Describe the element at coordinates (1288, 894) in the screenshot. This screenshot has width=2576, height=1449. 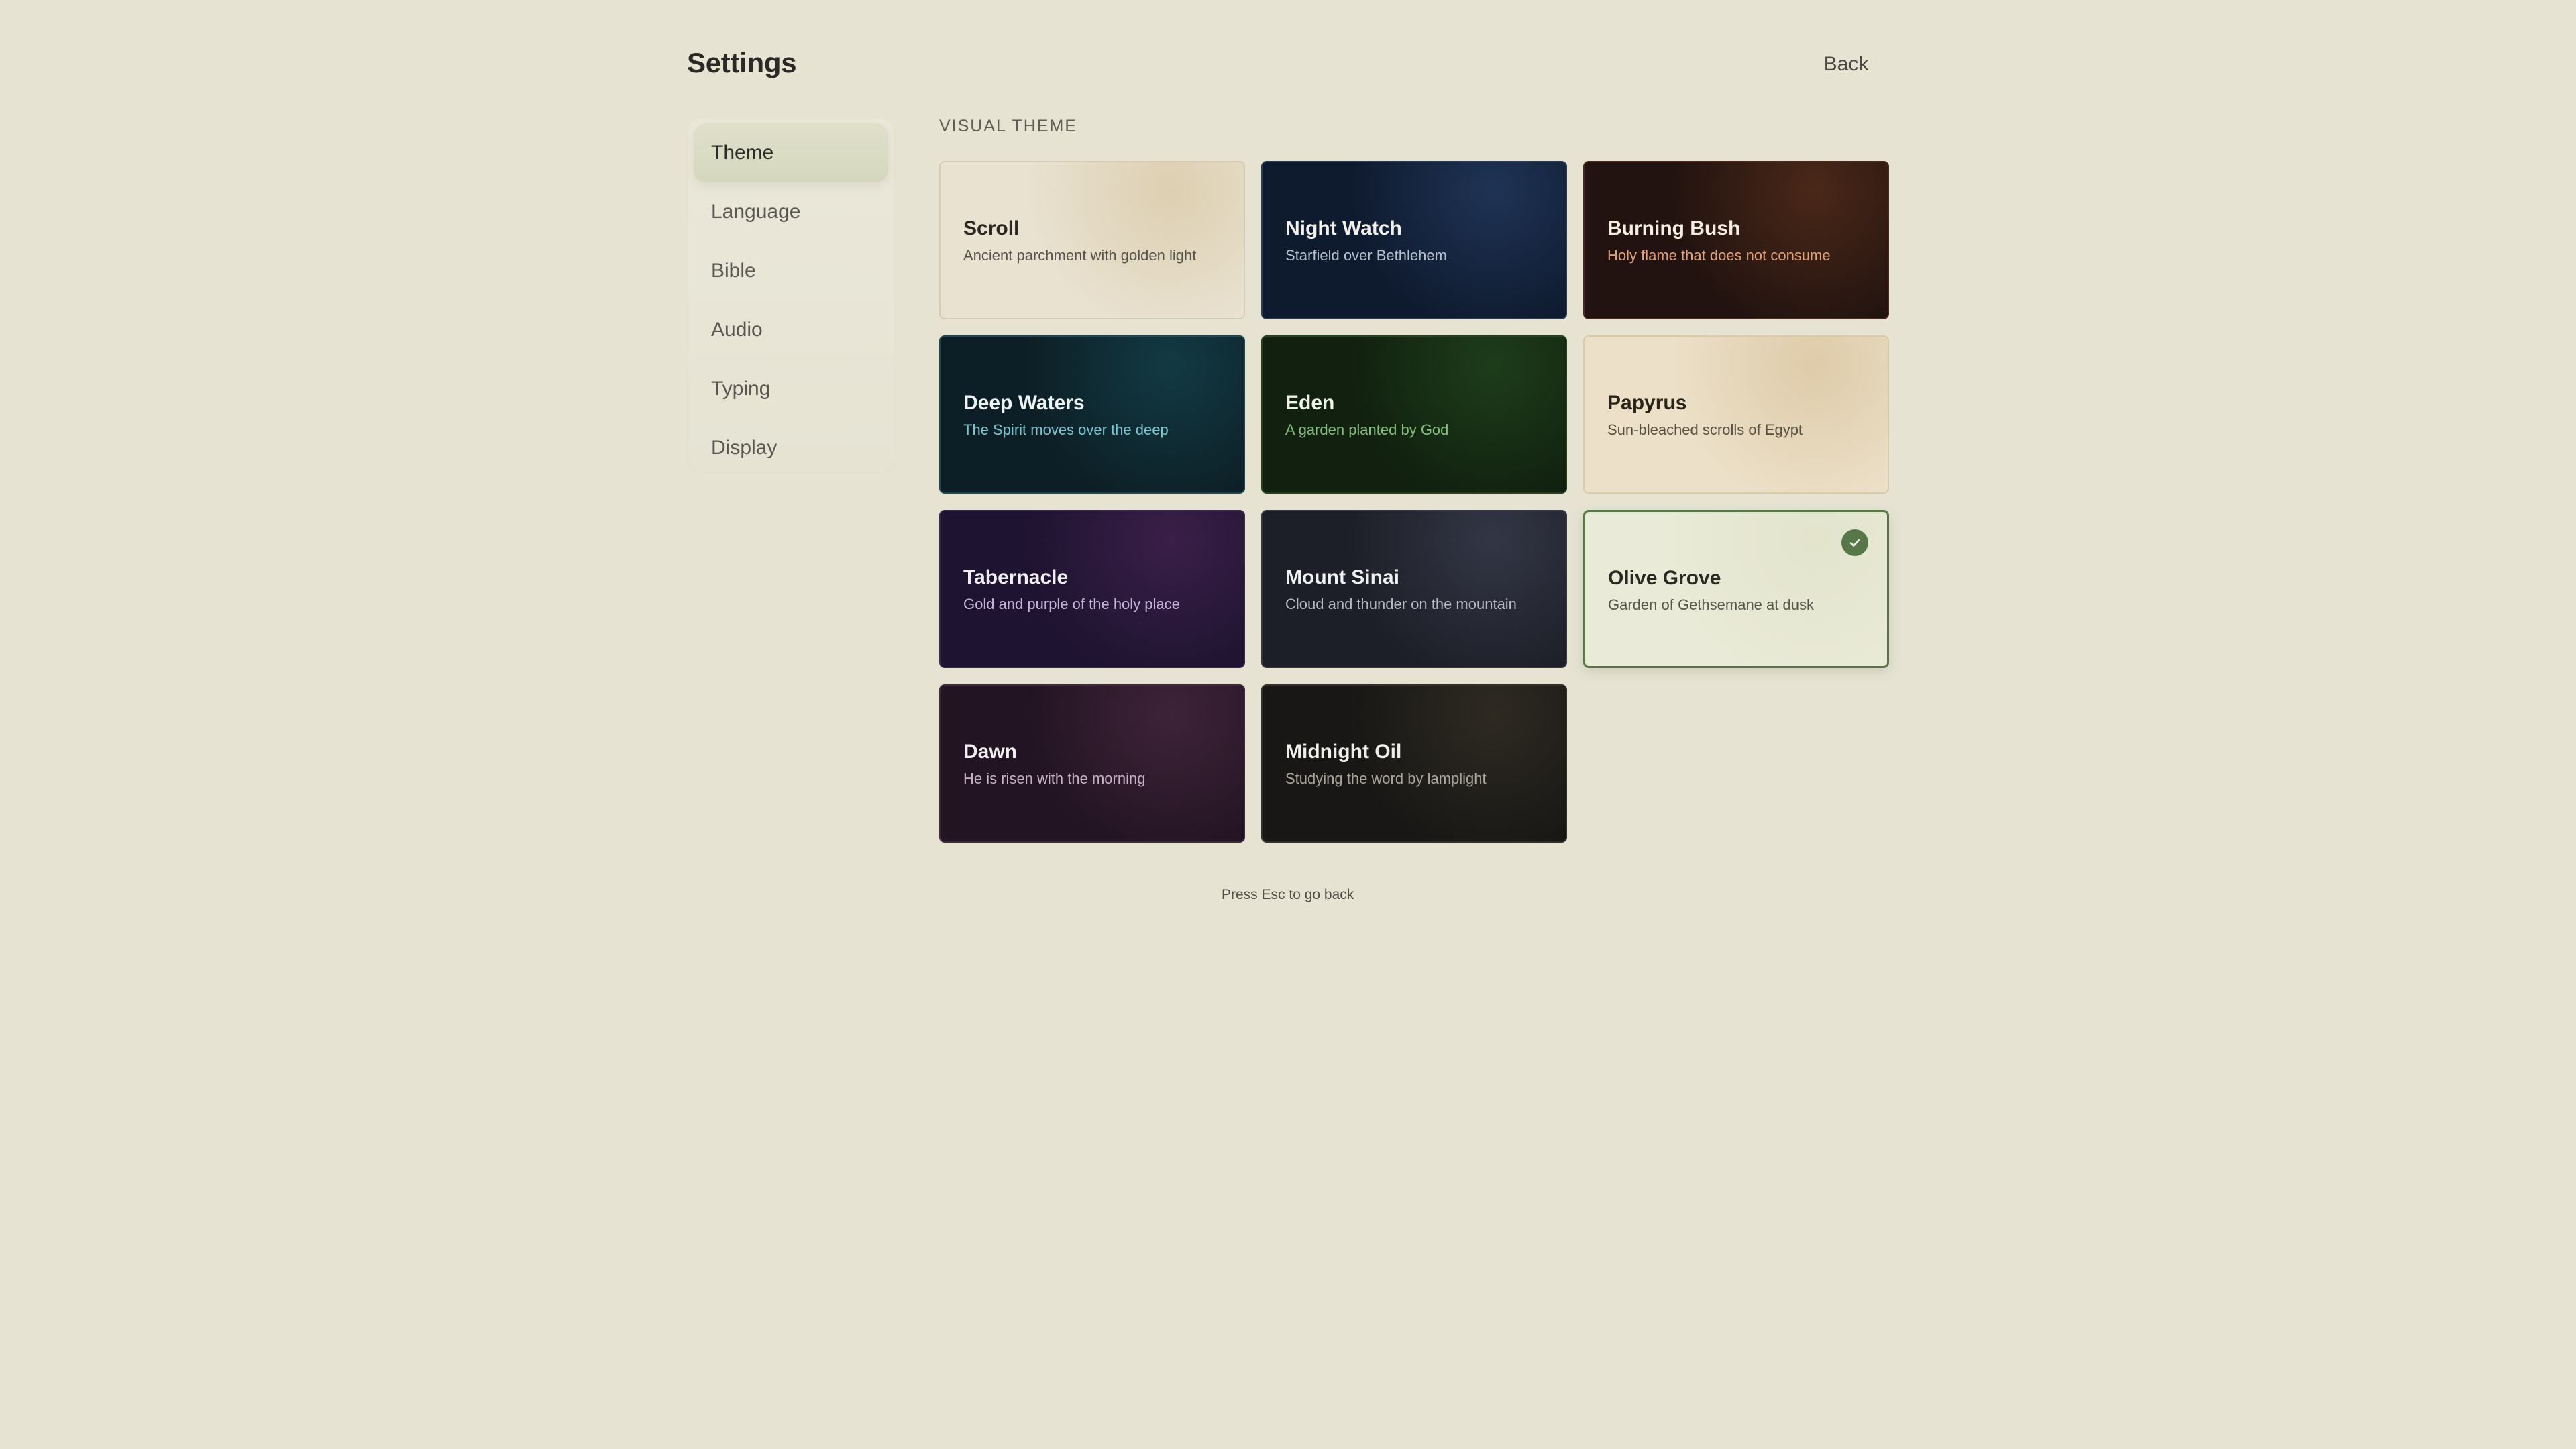
I see `keyboard-hint: Press Esc to go back` at that location.